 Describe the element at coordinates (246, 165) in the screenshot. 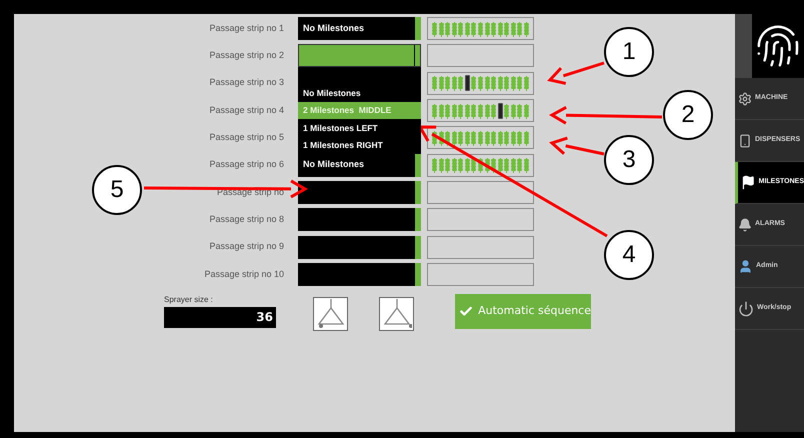

I see `row-label: Passage strip no 6` at that location.